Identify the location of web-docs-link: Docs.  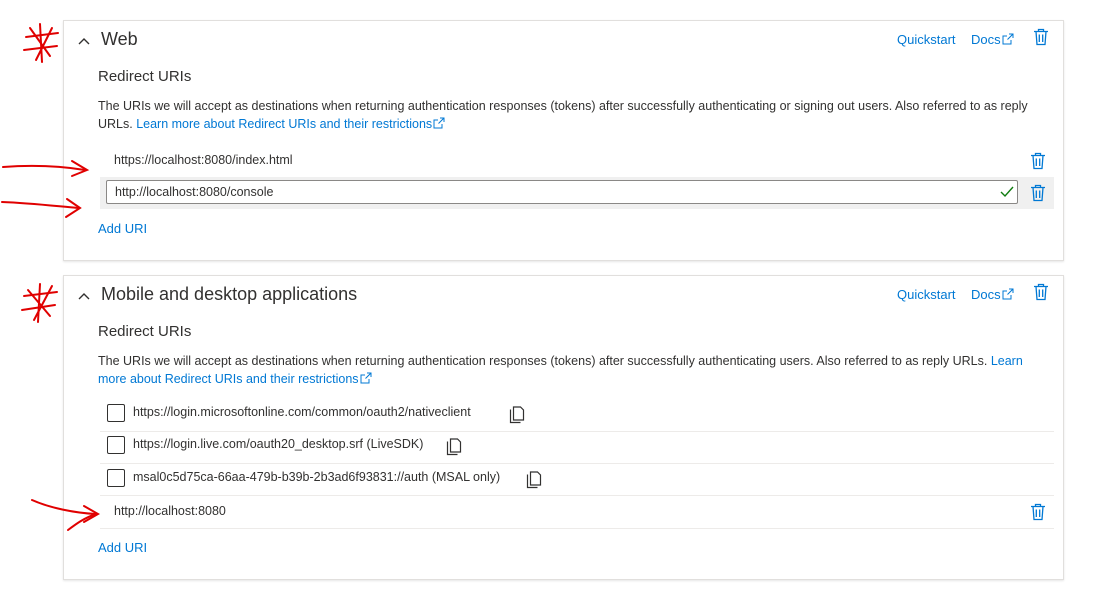
(992, 39).